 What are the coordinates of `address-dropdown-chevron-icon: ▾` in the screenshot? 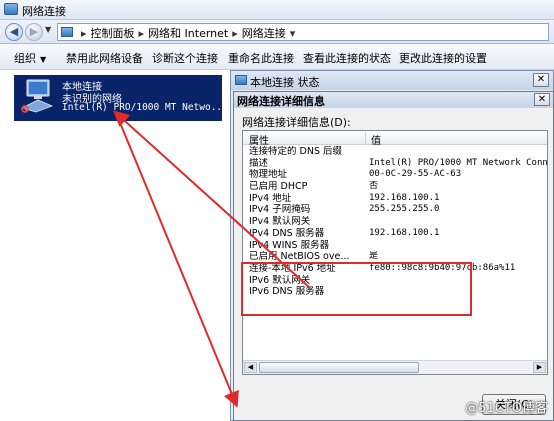 It's located at (293, 33).